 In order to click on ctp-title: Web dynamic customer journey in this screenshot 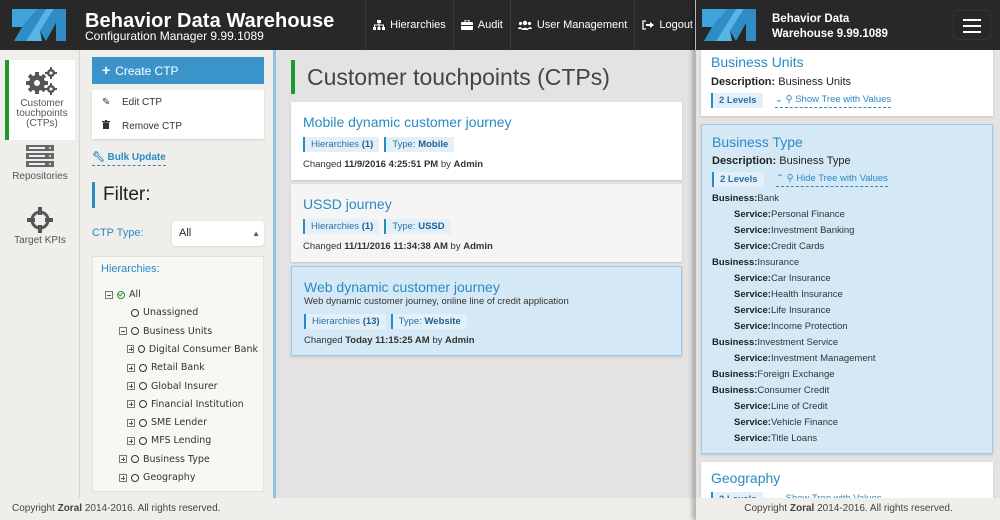, I will do `click(402, 287)`.